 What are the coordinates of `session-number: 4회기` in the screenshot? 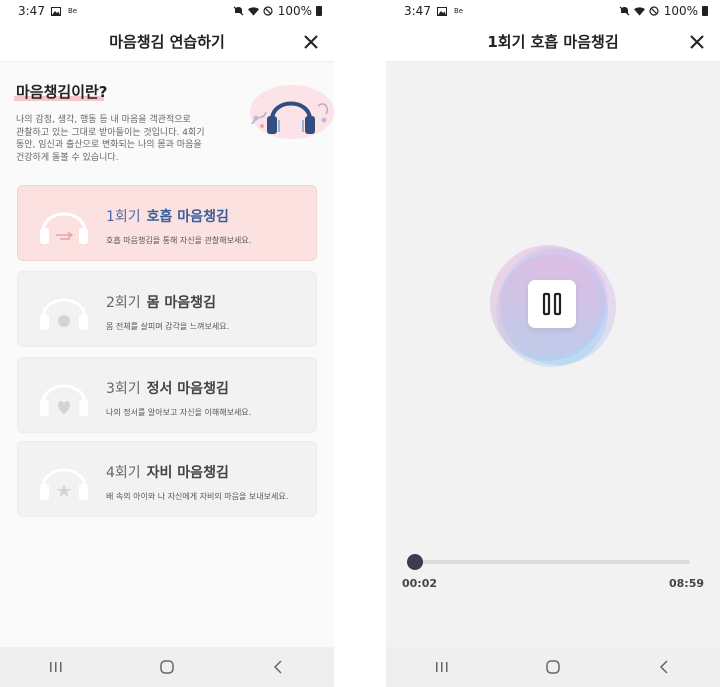 It's located at (123, 473).